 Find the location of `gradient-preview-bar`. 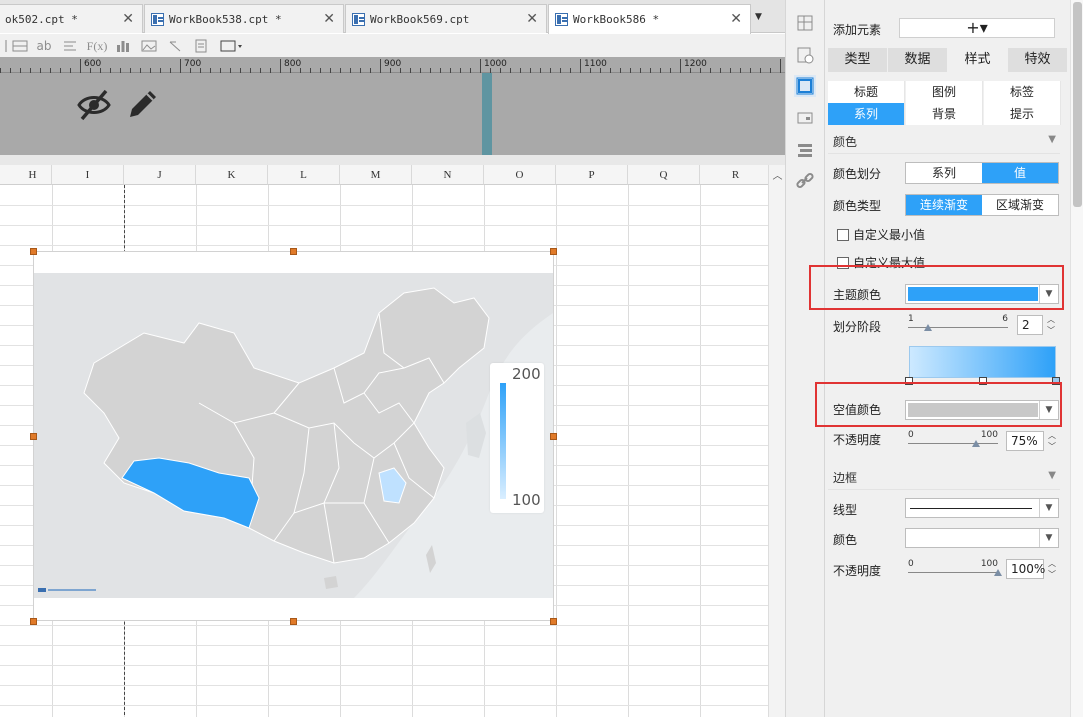

gradient-preview-bar is located at coordinates (982, 362).